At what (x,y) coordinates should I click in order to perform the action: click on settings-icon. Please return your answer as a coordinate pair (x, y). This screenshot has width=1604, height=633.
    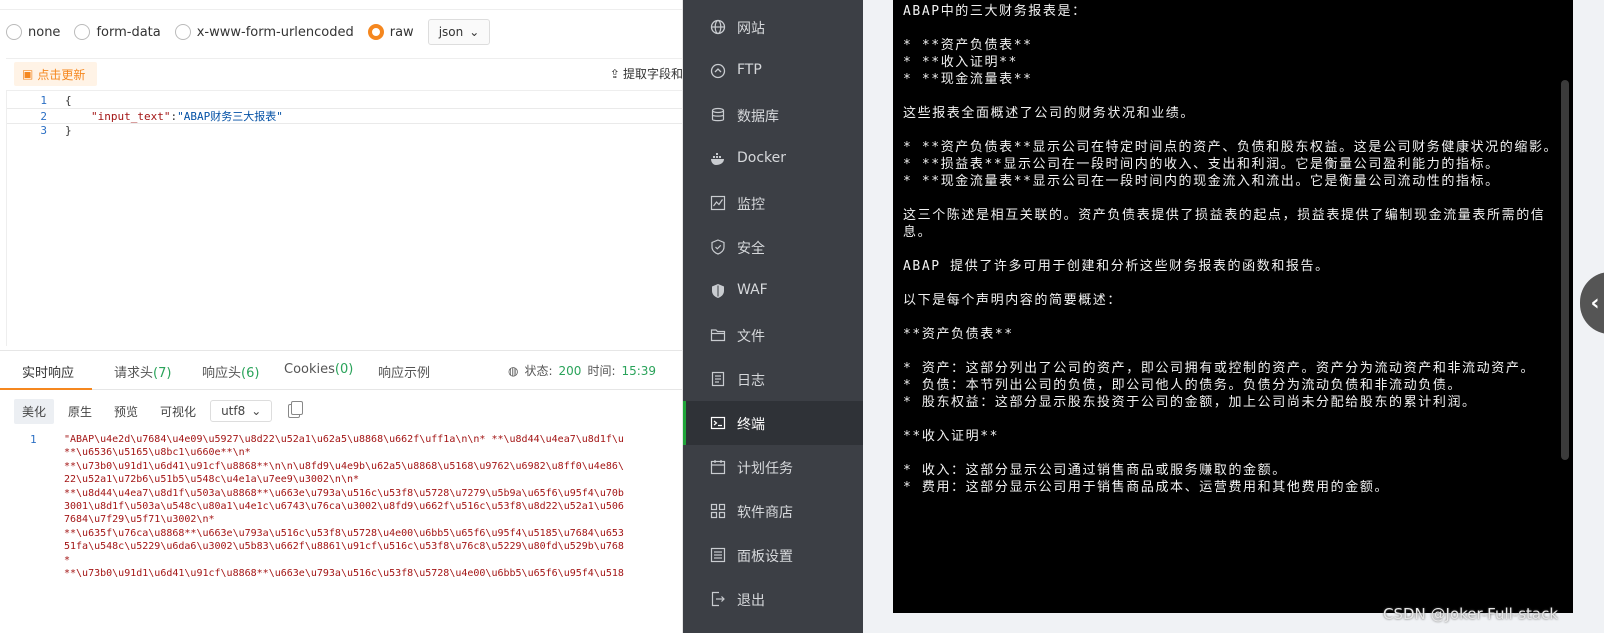
    Looking at the image, I should click on (718, 555).